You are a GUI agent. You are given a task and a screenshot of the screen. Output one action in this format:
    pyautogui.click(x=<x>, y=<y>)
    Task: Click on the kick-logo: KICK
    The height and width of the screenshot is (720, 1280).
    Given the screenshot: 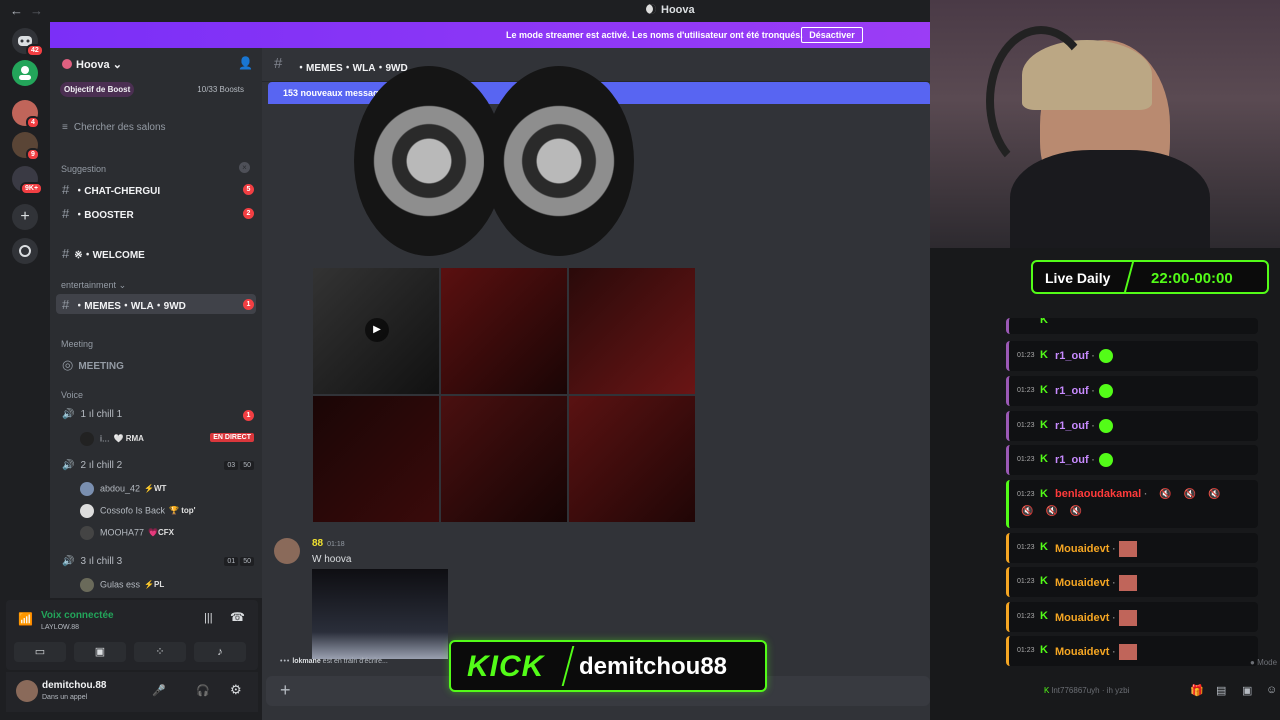 What is the action you would take?
    pyautogui.click(x=506, y=666)
    